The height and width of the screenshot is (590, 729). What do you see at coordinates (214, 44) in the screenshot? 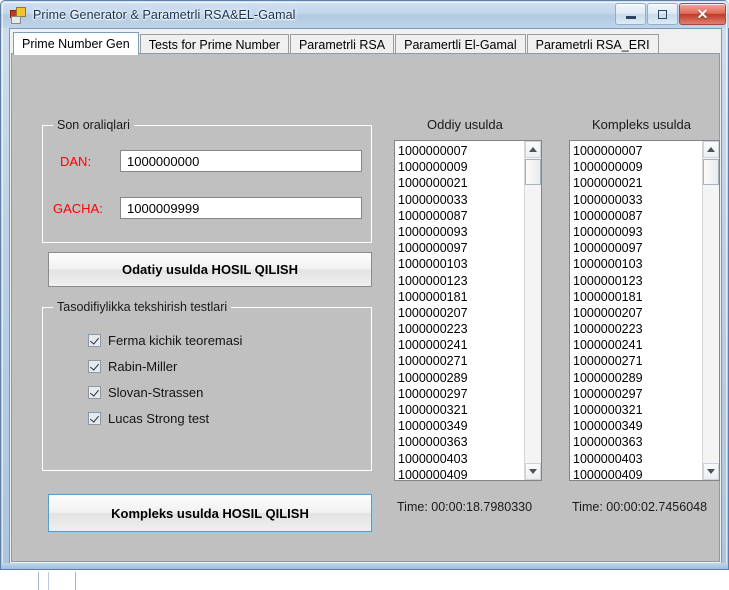
I see `tab-tests-for-prime-number: Tests for Prime Number` at bounding box center [214, 44].